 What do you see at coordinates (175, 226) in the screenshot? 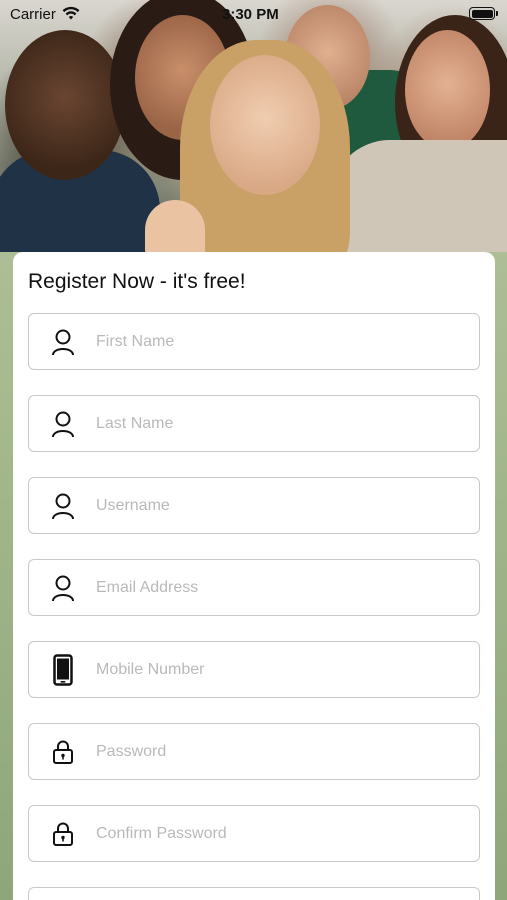
I see `hero-hand` at bounding box center [175, 226].